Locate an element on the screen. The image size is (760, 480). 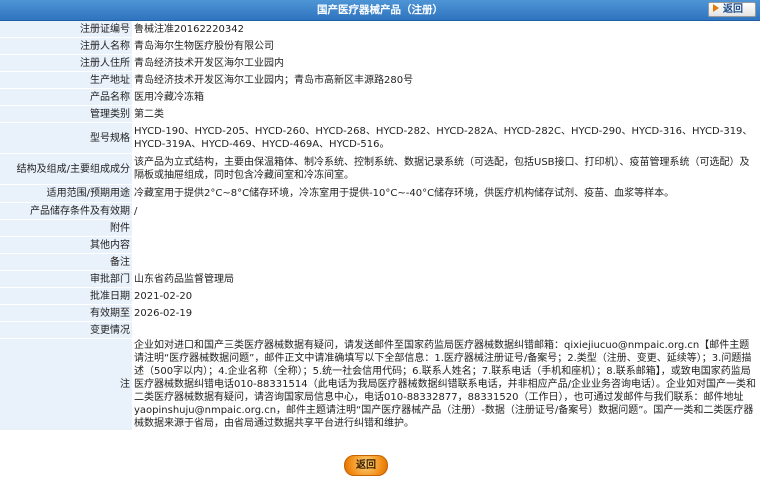
back-button-top: 返回 is located at coordinates (732, 9).